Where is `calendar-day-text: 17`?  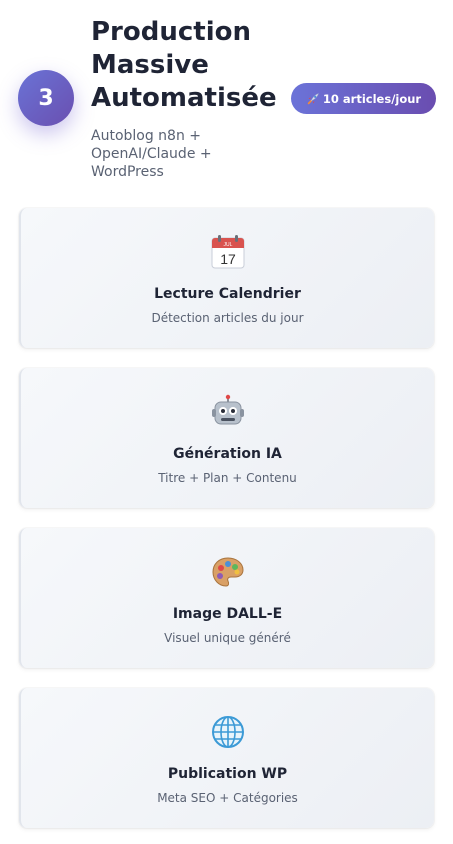 calendar-day-text: 17 is located at coordinates (228, 259).